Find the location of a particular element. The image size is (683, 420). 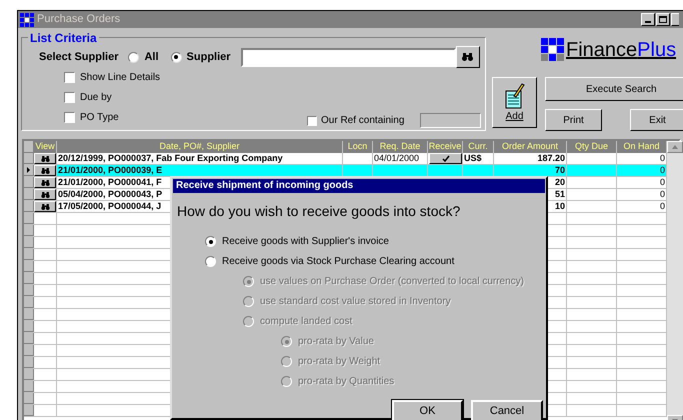

table-cell: 04/01/2000 is located at coordinates (396, 158).